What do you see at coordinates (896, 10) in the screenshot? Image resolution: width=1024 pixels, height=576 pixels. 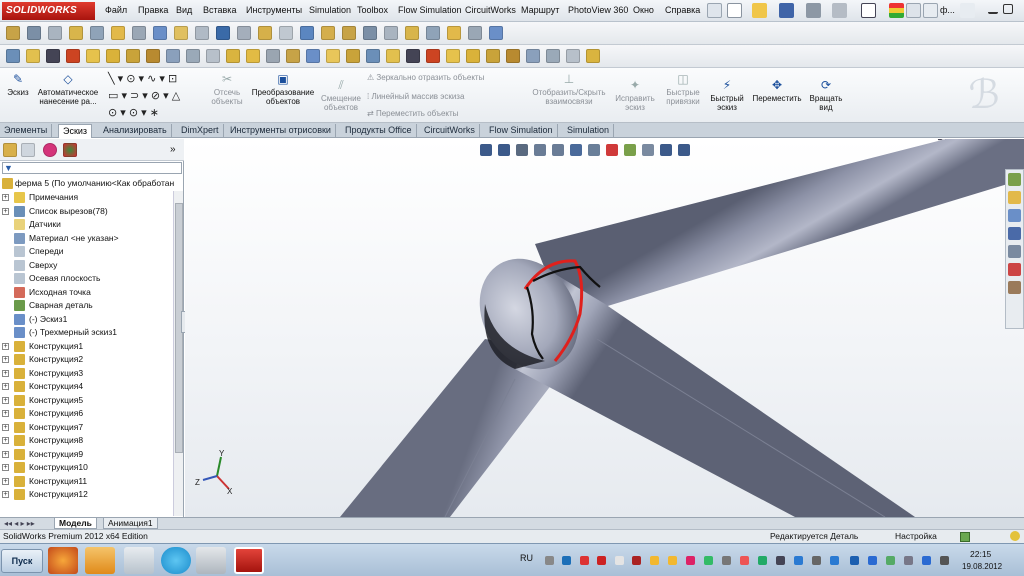 I see `rebuild-icon` at bounding box center [896, 10].